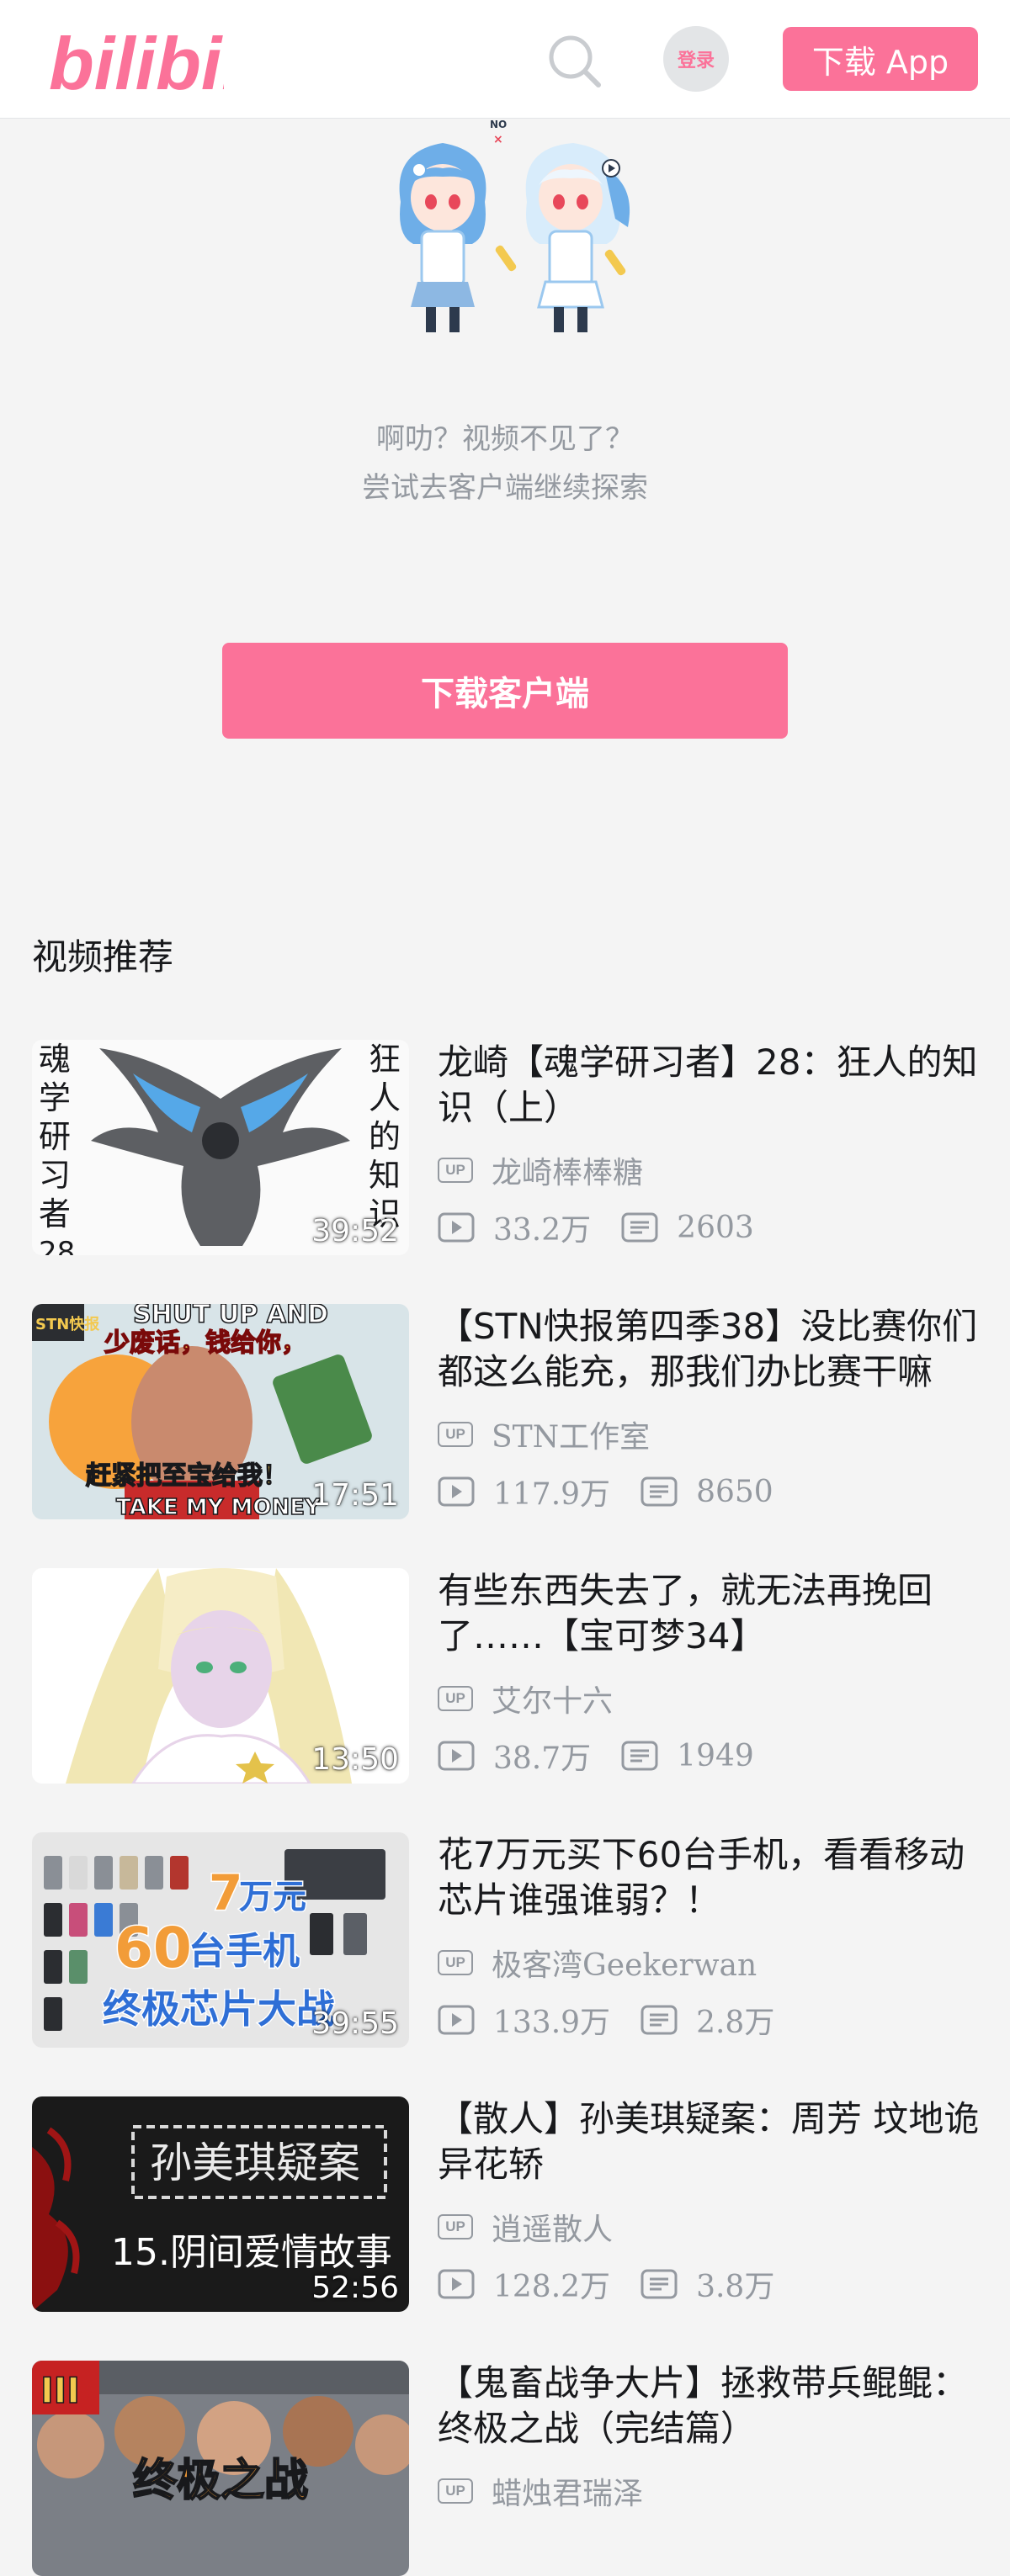 This screenshot has height=2576, width=1010. I want to click on uploader-name: 极客湾Geekerwan, so click(625, 1965).